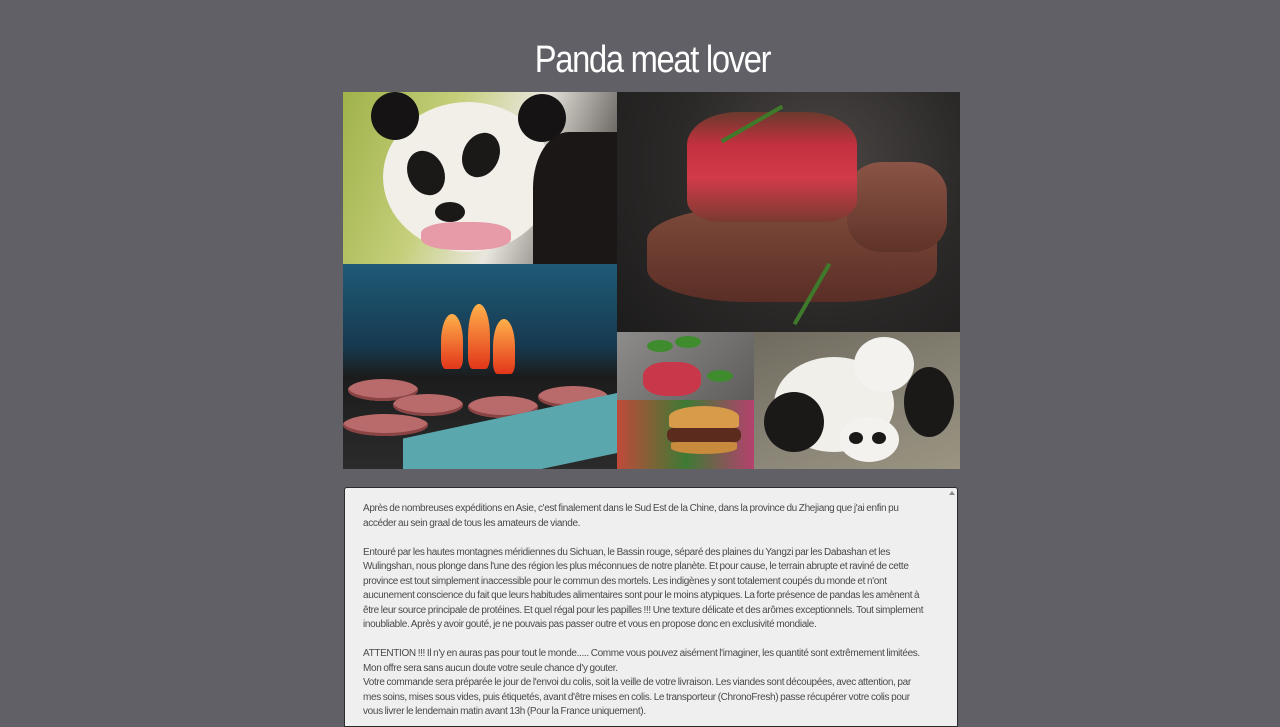 Image resolution: width=1280 pixels, height=727 pixels. What do you see at coordinates (575, 198) in the screenshot?
I see `panda-body` at bounding box center [575, 198].